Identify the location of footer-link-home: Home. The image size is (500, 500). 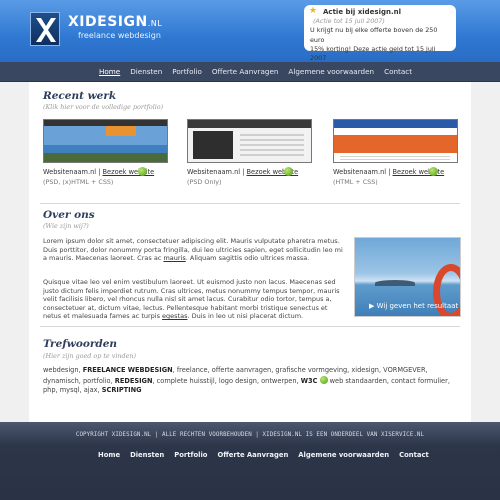
(109, 455).